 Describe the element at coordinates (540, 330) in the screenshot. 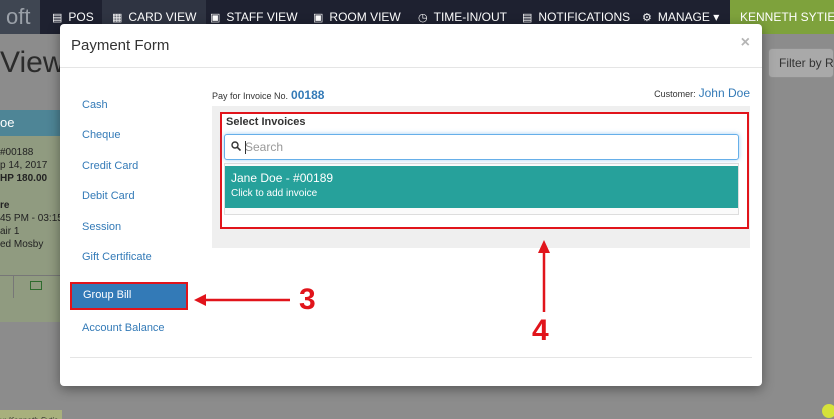

I see `annotation-step-4: 4` at that location.